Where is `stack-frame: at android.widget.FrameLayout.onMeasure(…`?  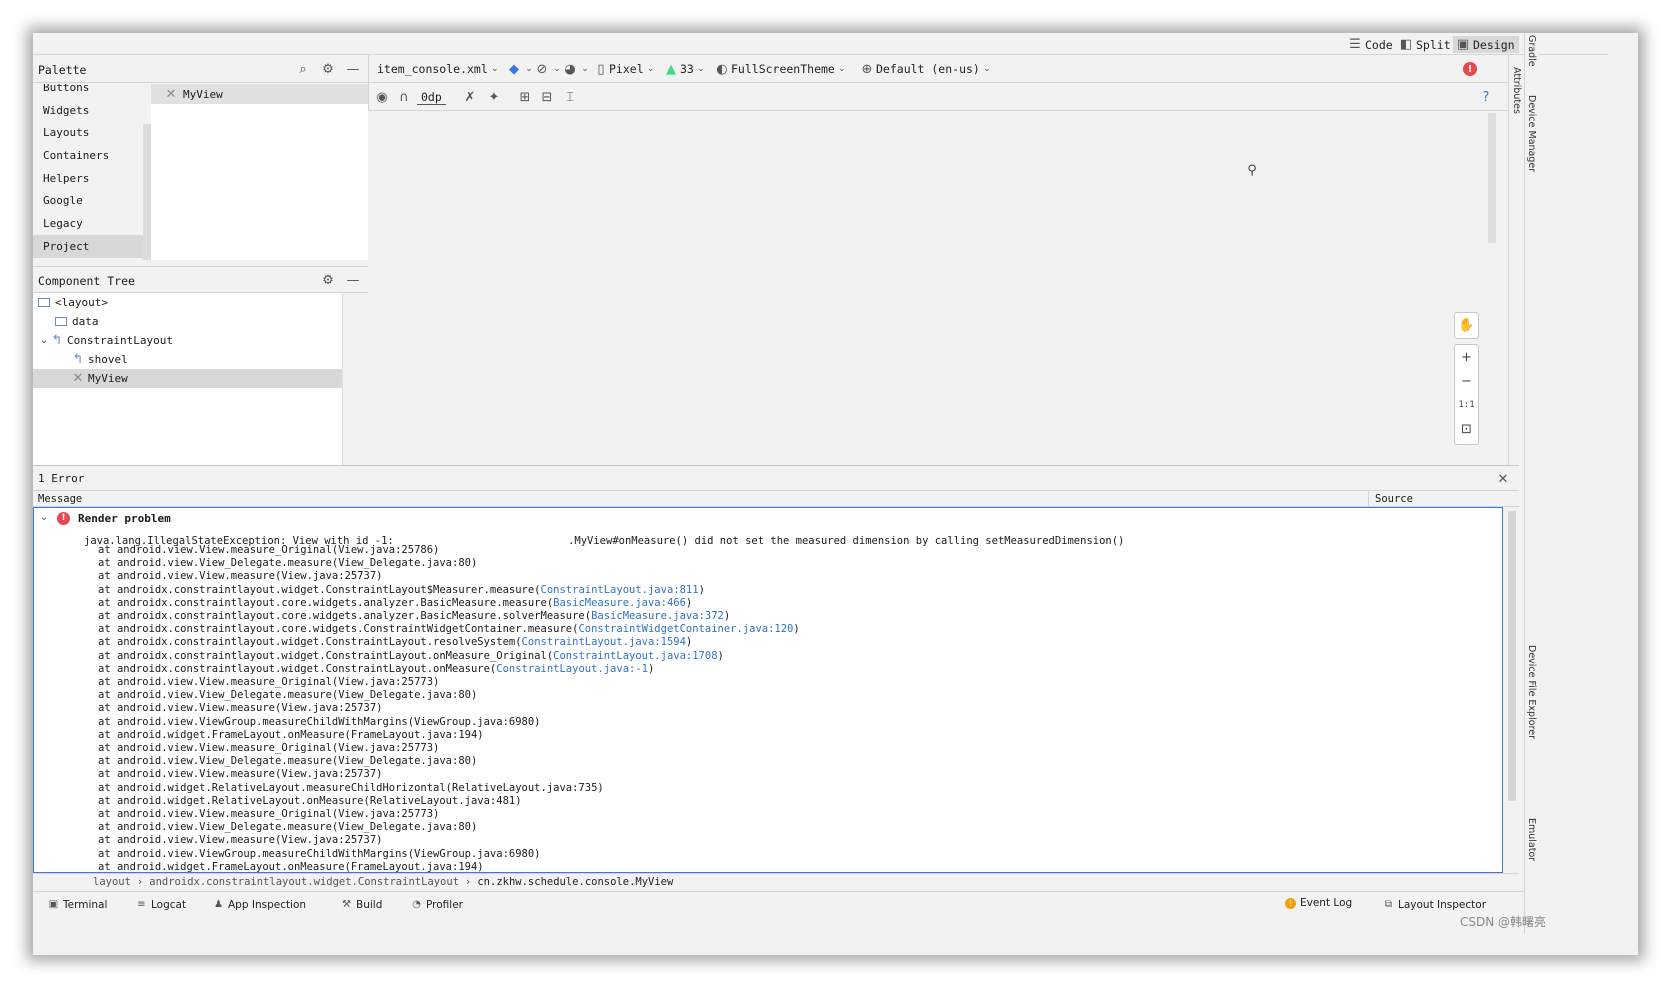 stack-frame: at android.widget.FrameLayout.onMeasure(… is located at coordinates (449, 735).